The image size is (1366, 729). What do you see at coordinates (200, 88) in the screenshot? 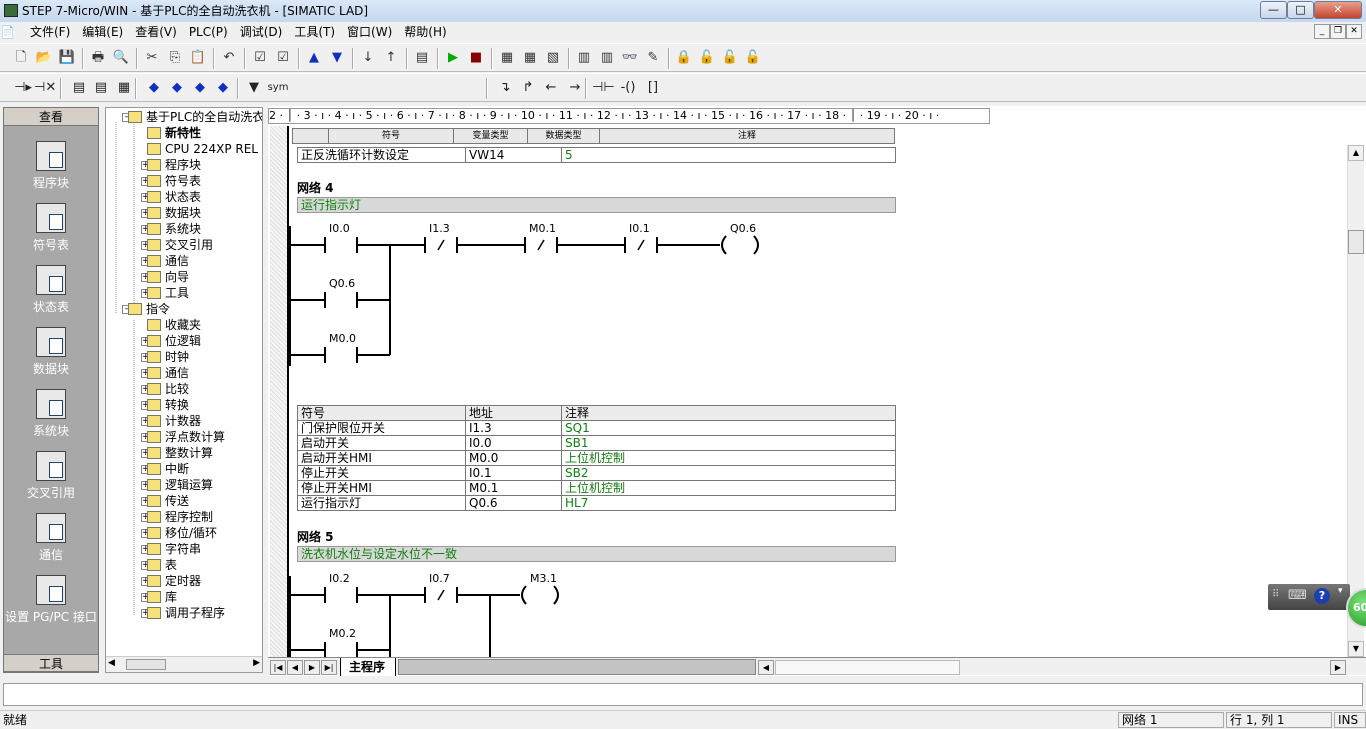
I see `prev-bookmark-icon: ◆` at bounding box center [200, 88].